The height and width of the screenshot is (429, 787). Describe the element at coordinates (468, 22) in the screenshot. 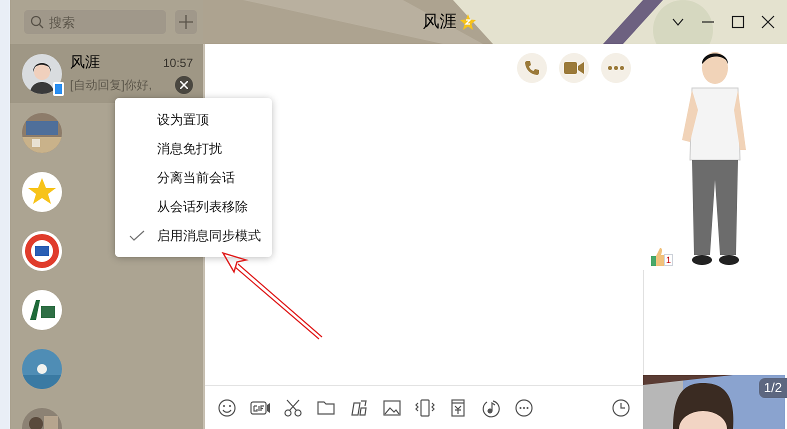

I see `star-icon` at that location.